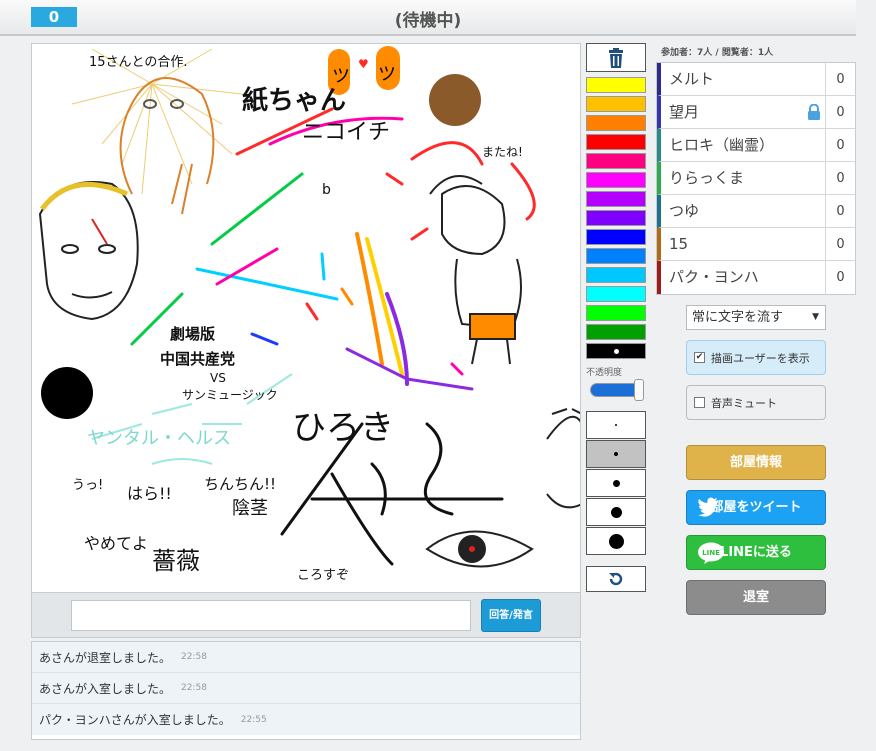 This screenshot has height=751, width=876. What do you see at coordinates (230, 395) in the screenshot?
I see `music-text: サンミュージック` at bounding box center [230, 395].